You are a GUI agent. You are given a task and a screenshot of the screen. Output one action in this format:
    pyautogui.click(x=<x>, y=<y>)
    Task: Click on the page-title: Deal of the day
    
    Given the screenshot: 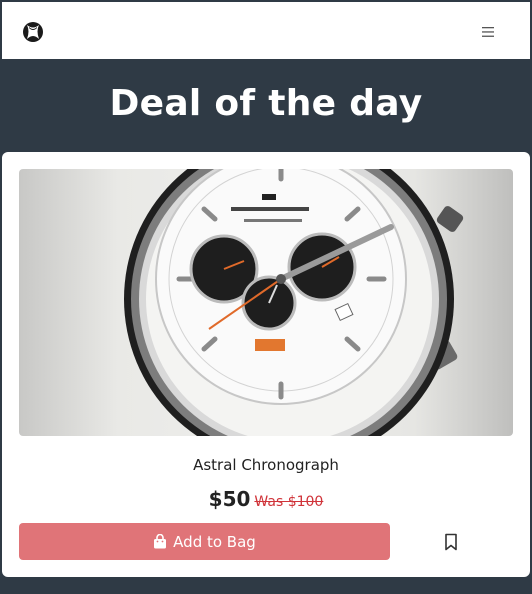 What is the action you would take?
    pyautogui.click(x=266, y=103)
    